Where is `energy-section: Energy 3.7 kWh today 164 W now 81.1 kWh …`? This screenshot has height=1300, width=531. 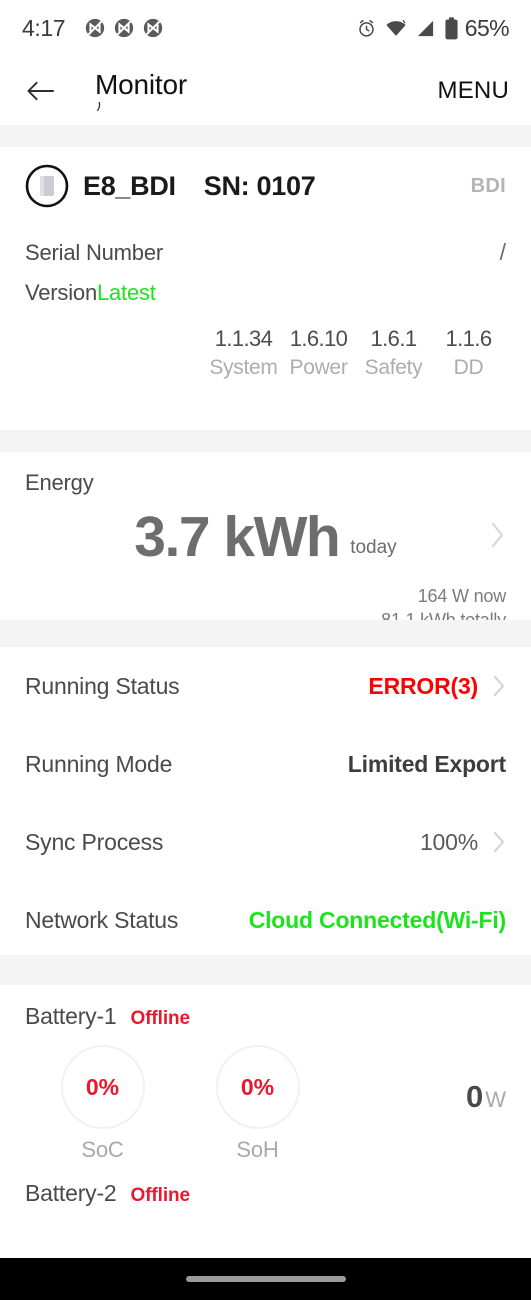 energy-section: Energy 3.7 kWh today 164 W now 81.1 kWh … is located at coordinates (265, 541).